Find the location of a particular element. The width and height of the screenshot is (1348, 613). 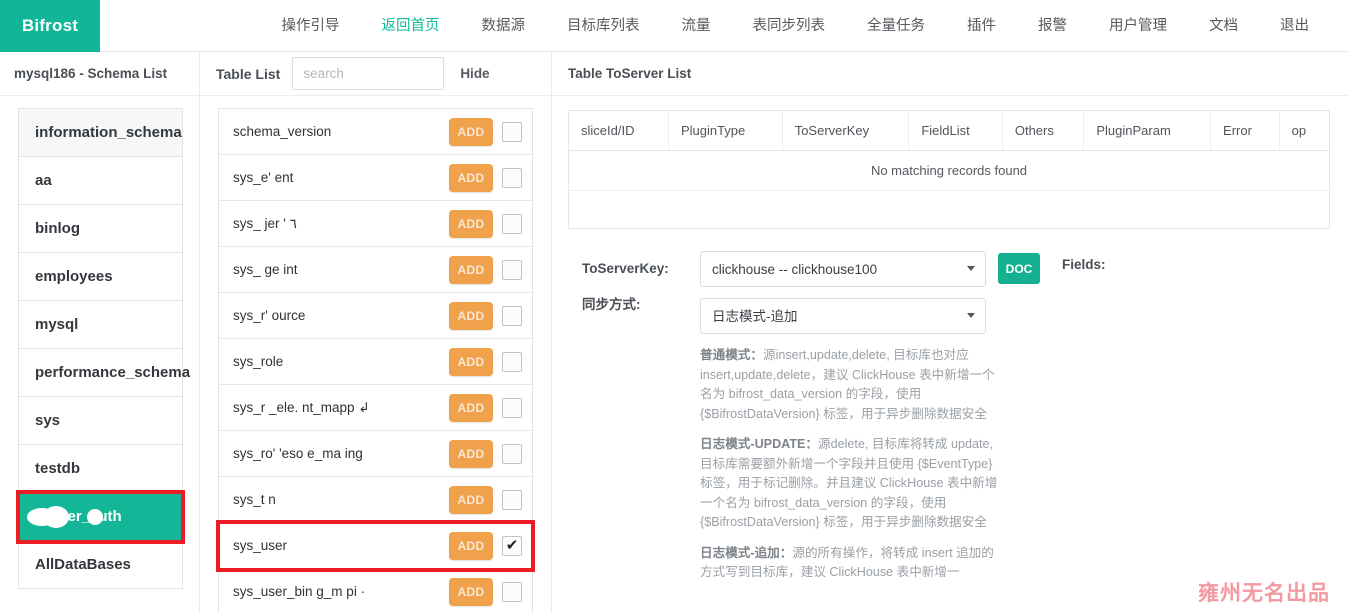

table-row: sys_r' ource ADD ✔ is located at coordinates (375, 316).